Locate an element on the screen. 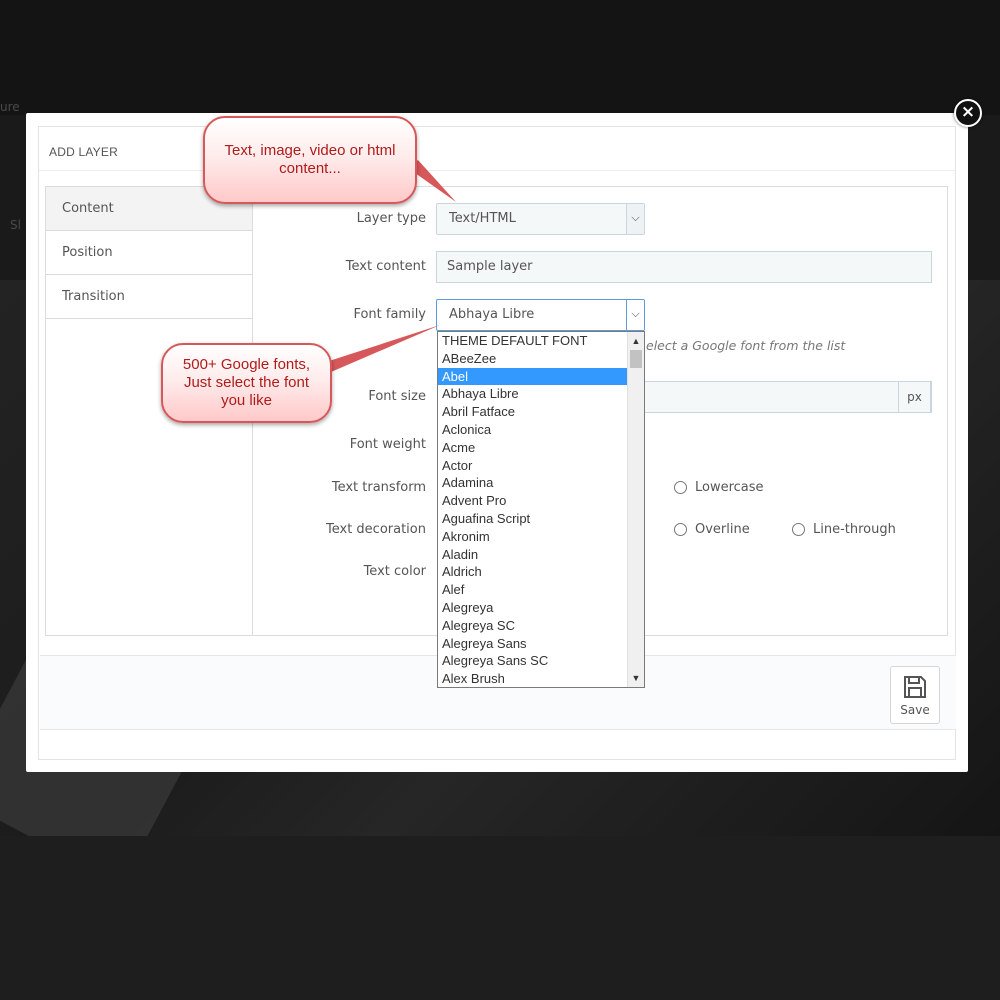 Image resolution: width=1000 pixels, height=1000 pixels. font-option: Alex Brush is located at coordinates (533, 678).